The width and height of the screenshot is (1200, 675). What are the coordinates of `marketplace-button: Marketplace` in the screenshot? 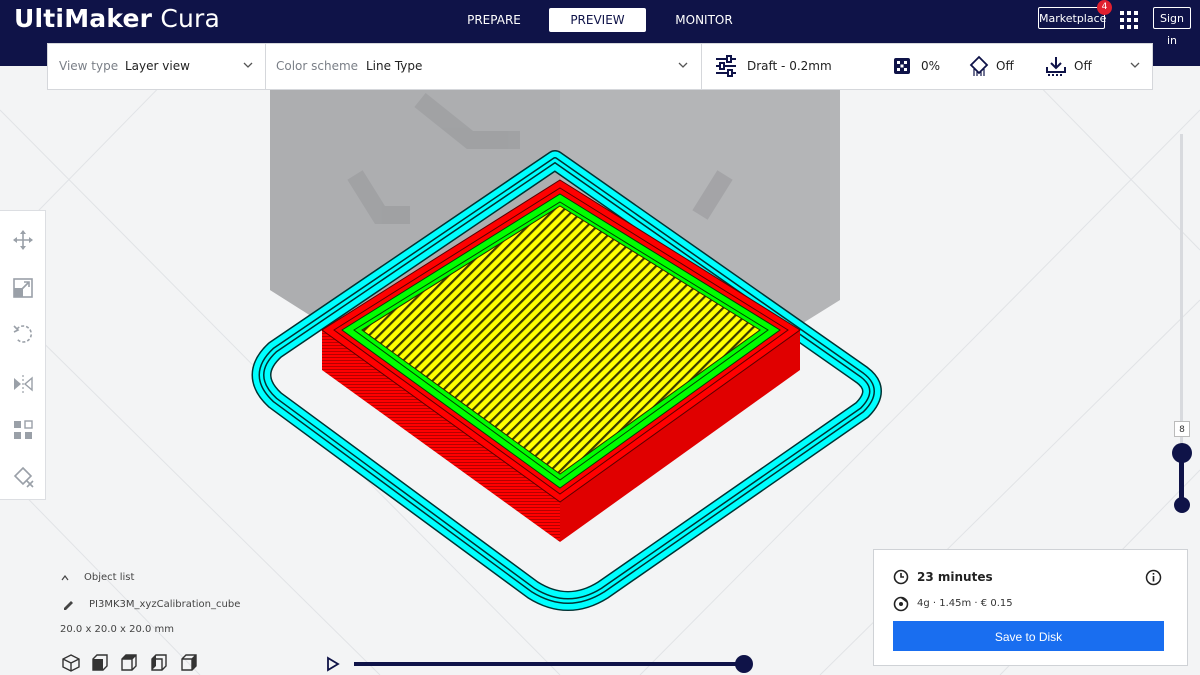 It's located at (1072, 18).